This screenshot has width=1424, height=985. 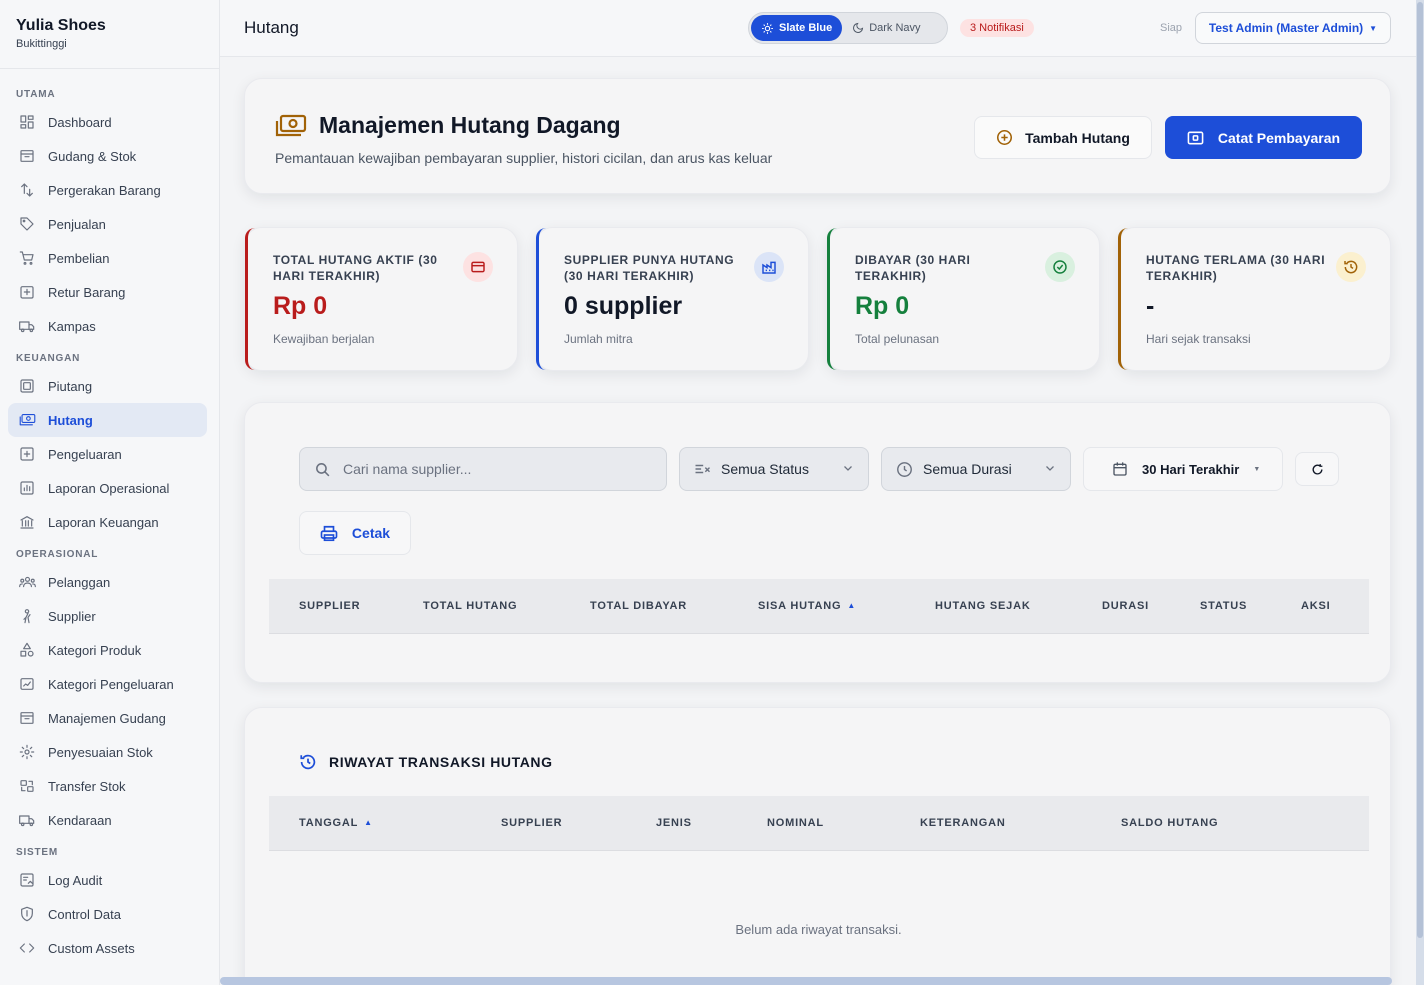 I want to click on sidebar-item-laporan-keuangan: Laporan Keuangan, so click(x=107, y=522).